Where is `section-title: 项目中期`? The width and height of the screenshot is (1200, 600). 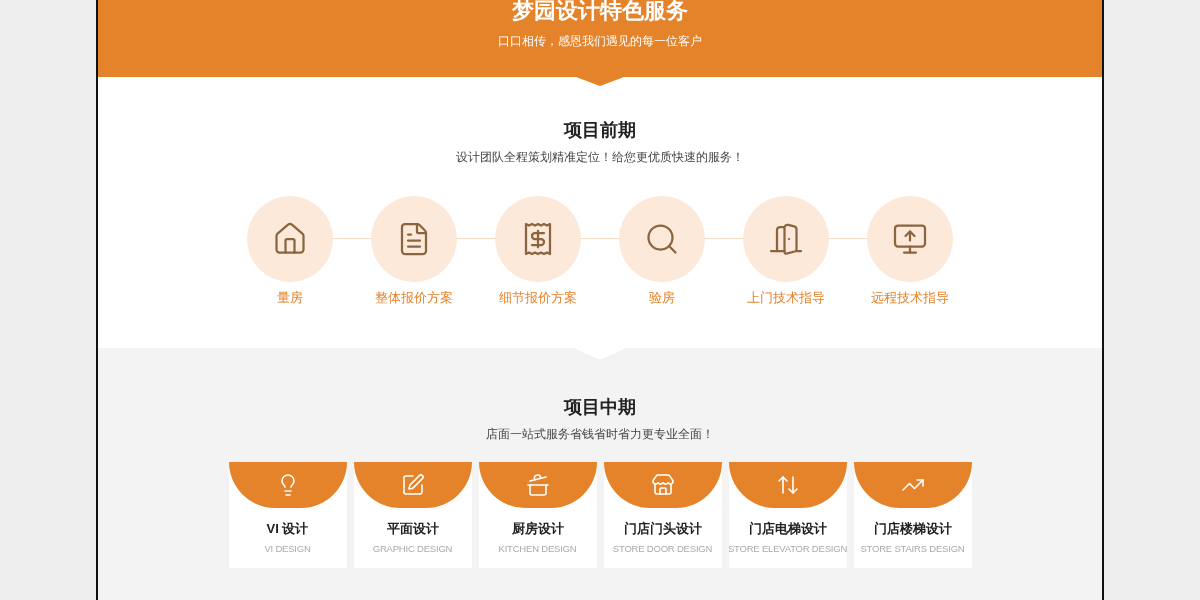 section-title: 项目中期 is located at coordinates (600, 407).